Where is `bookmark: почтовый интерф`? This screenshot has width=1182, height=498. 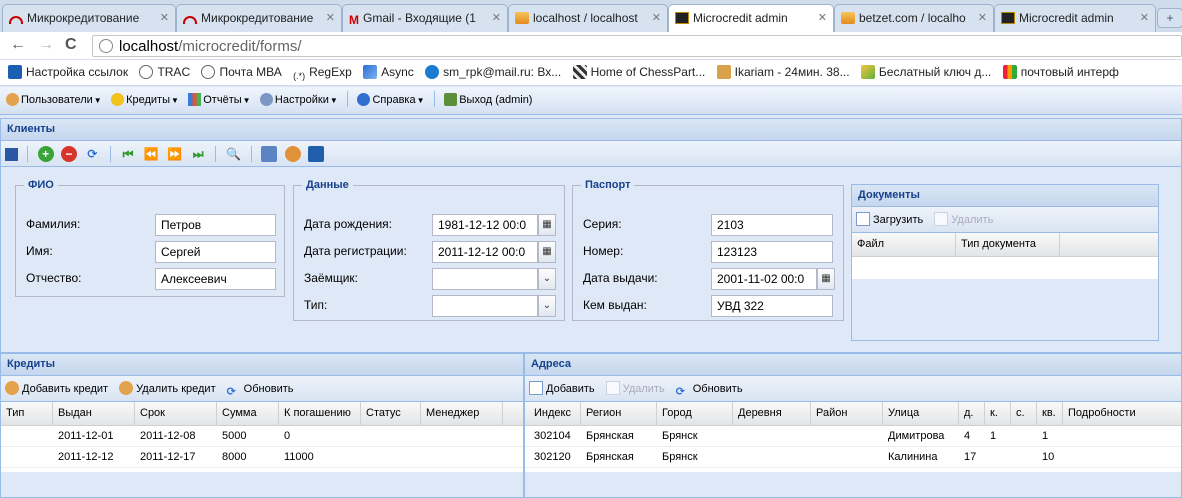 bookmark: почтовый интерф is located at coordinates (1060, 72).